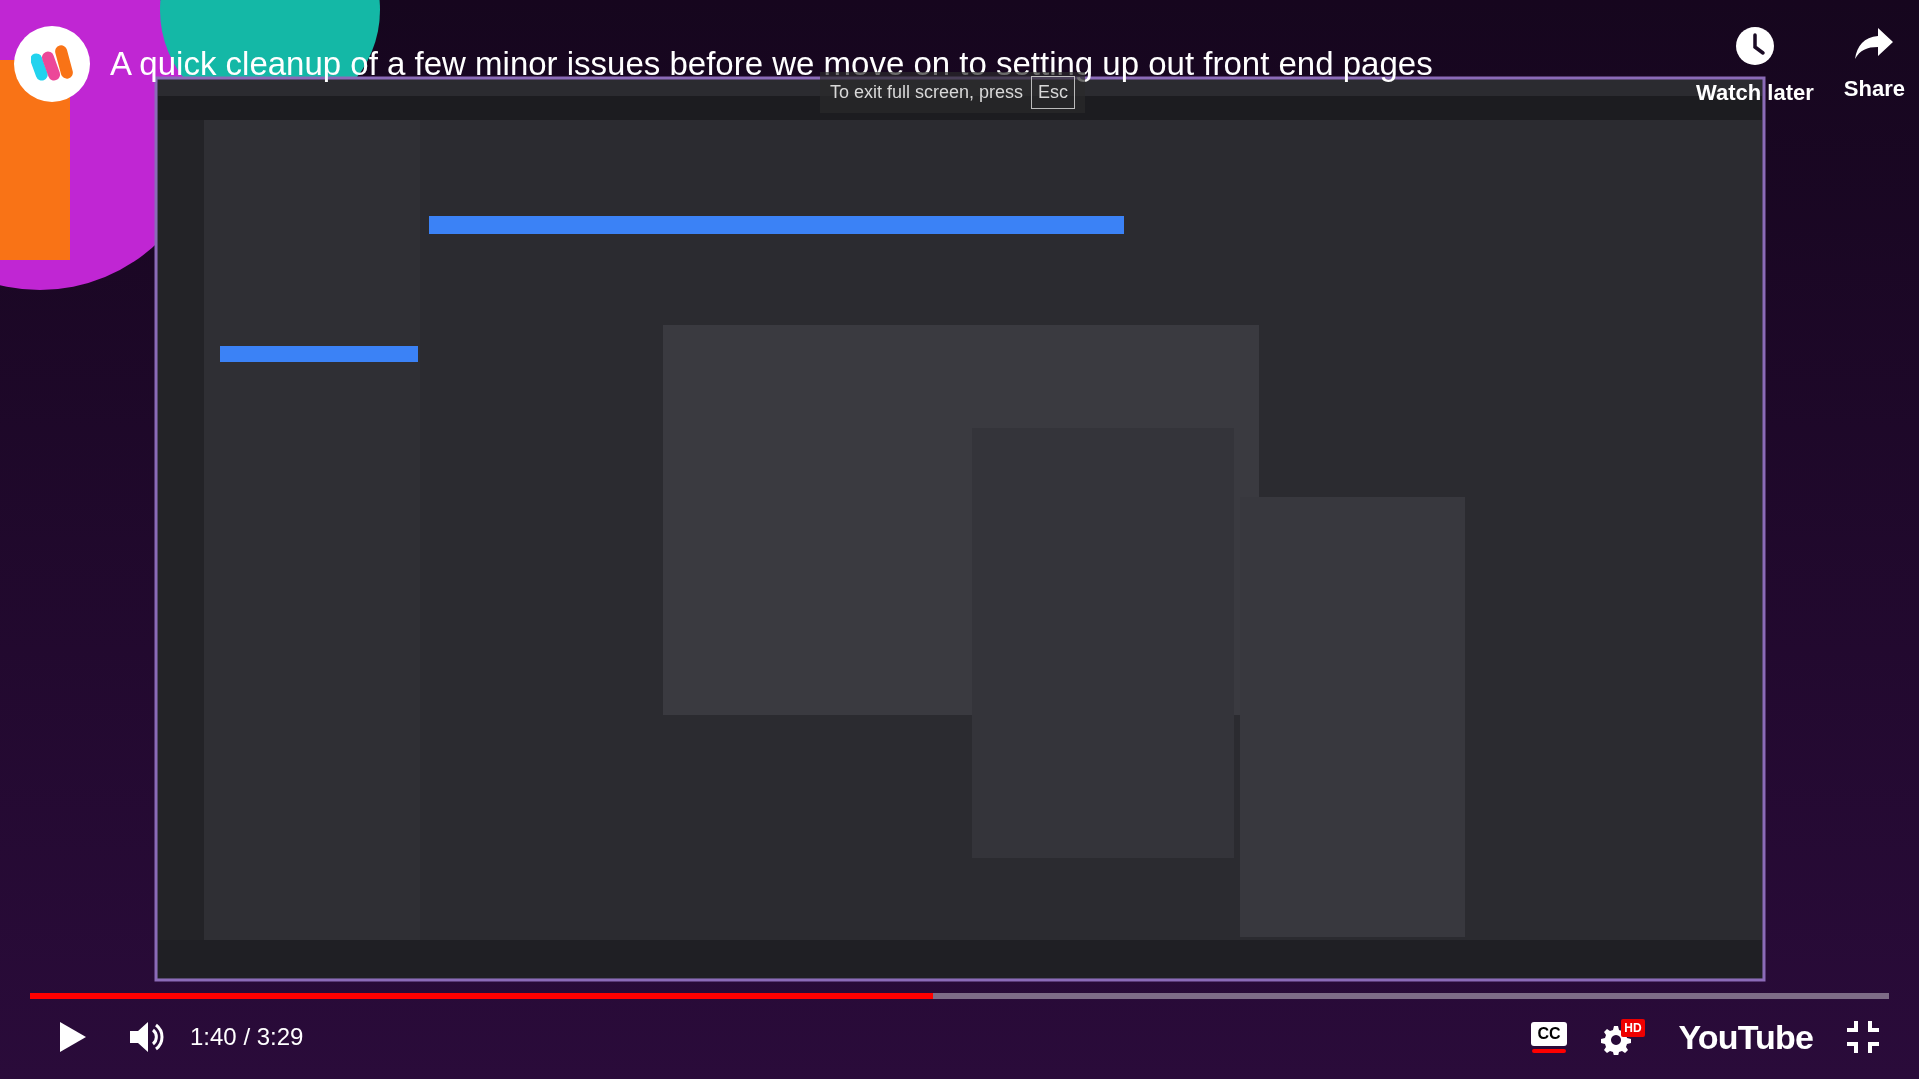  Describe the element at coordinates (247, 1037) in the screenshot. I see `time-display: 1:40 / 3:29` at that location.